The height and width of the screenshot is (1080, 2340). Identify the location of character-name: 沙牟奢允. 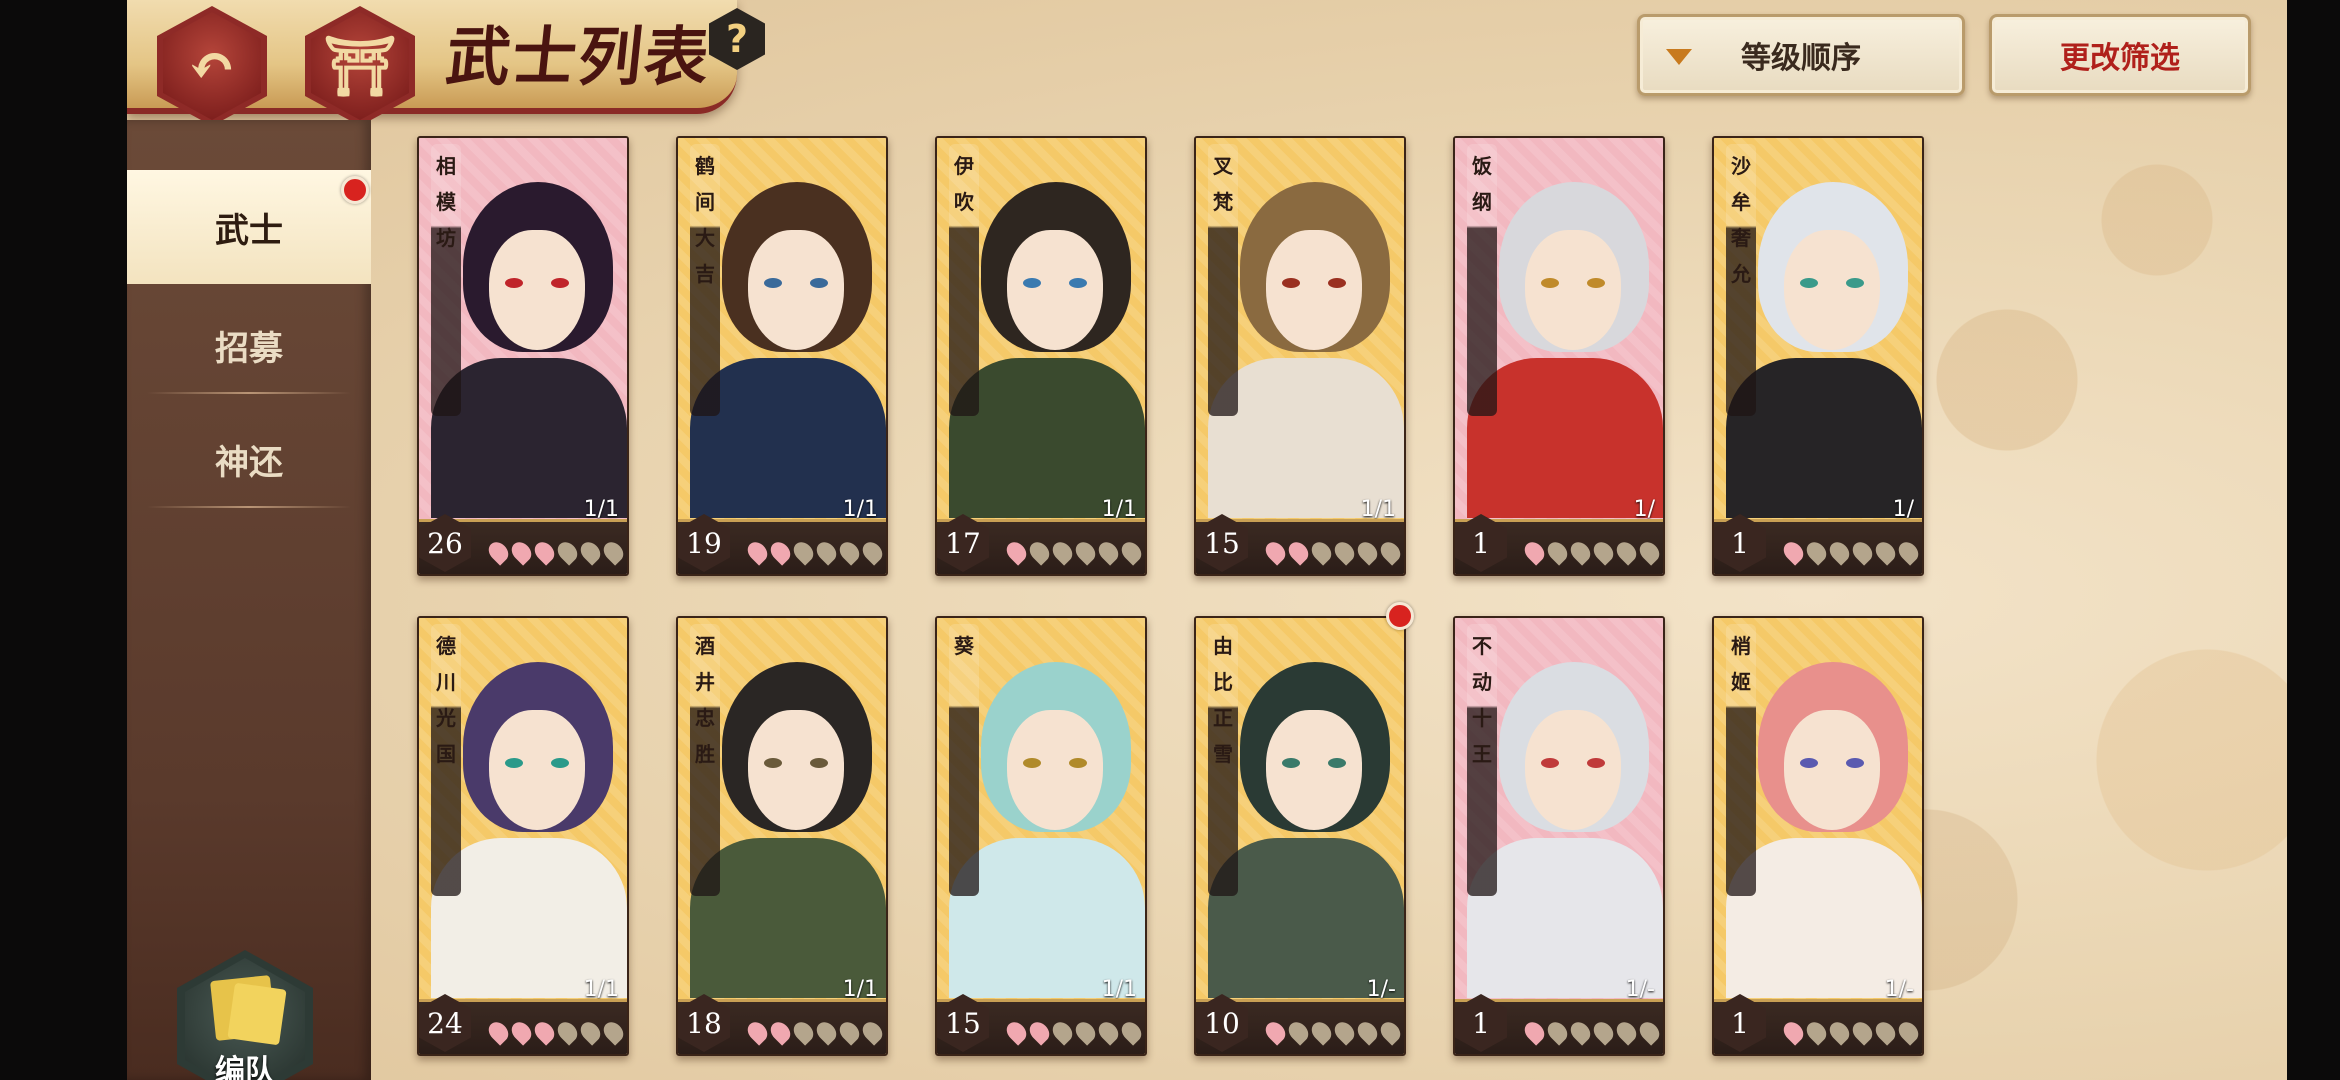
(1741, 220).